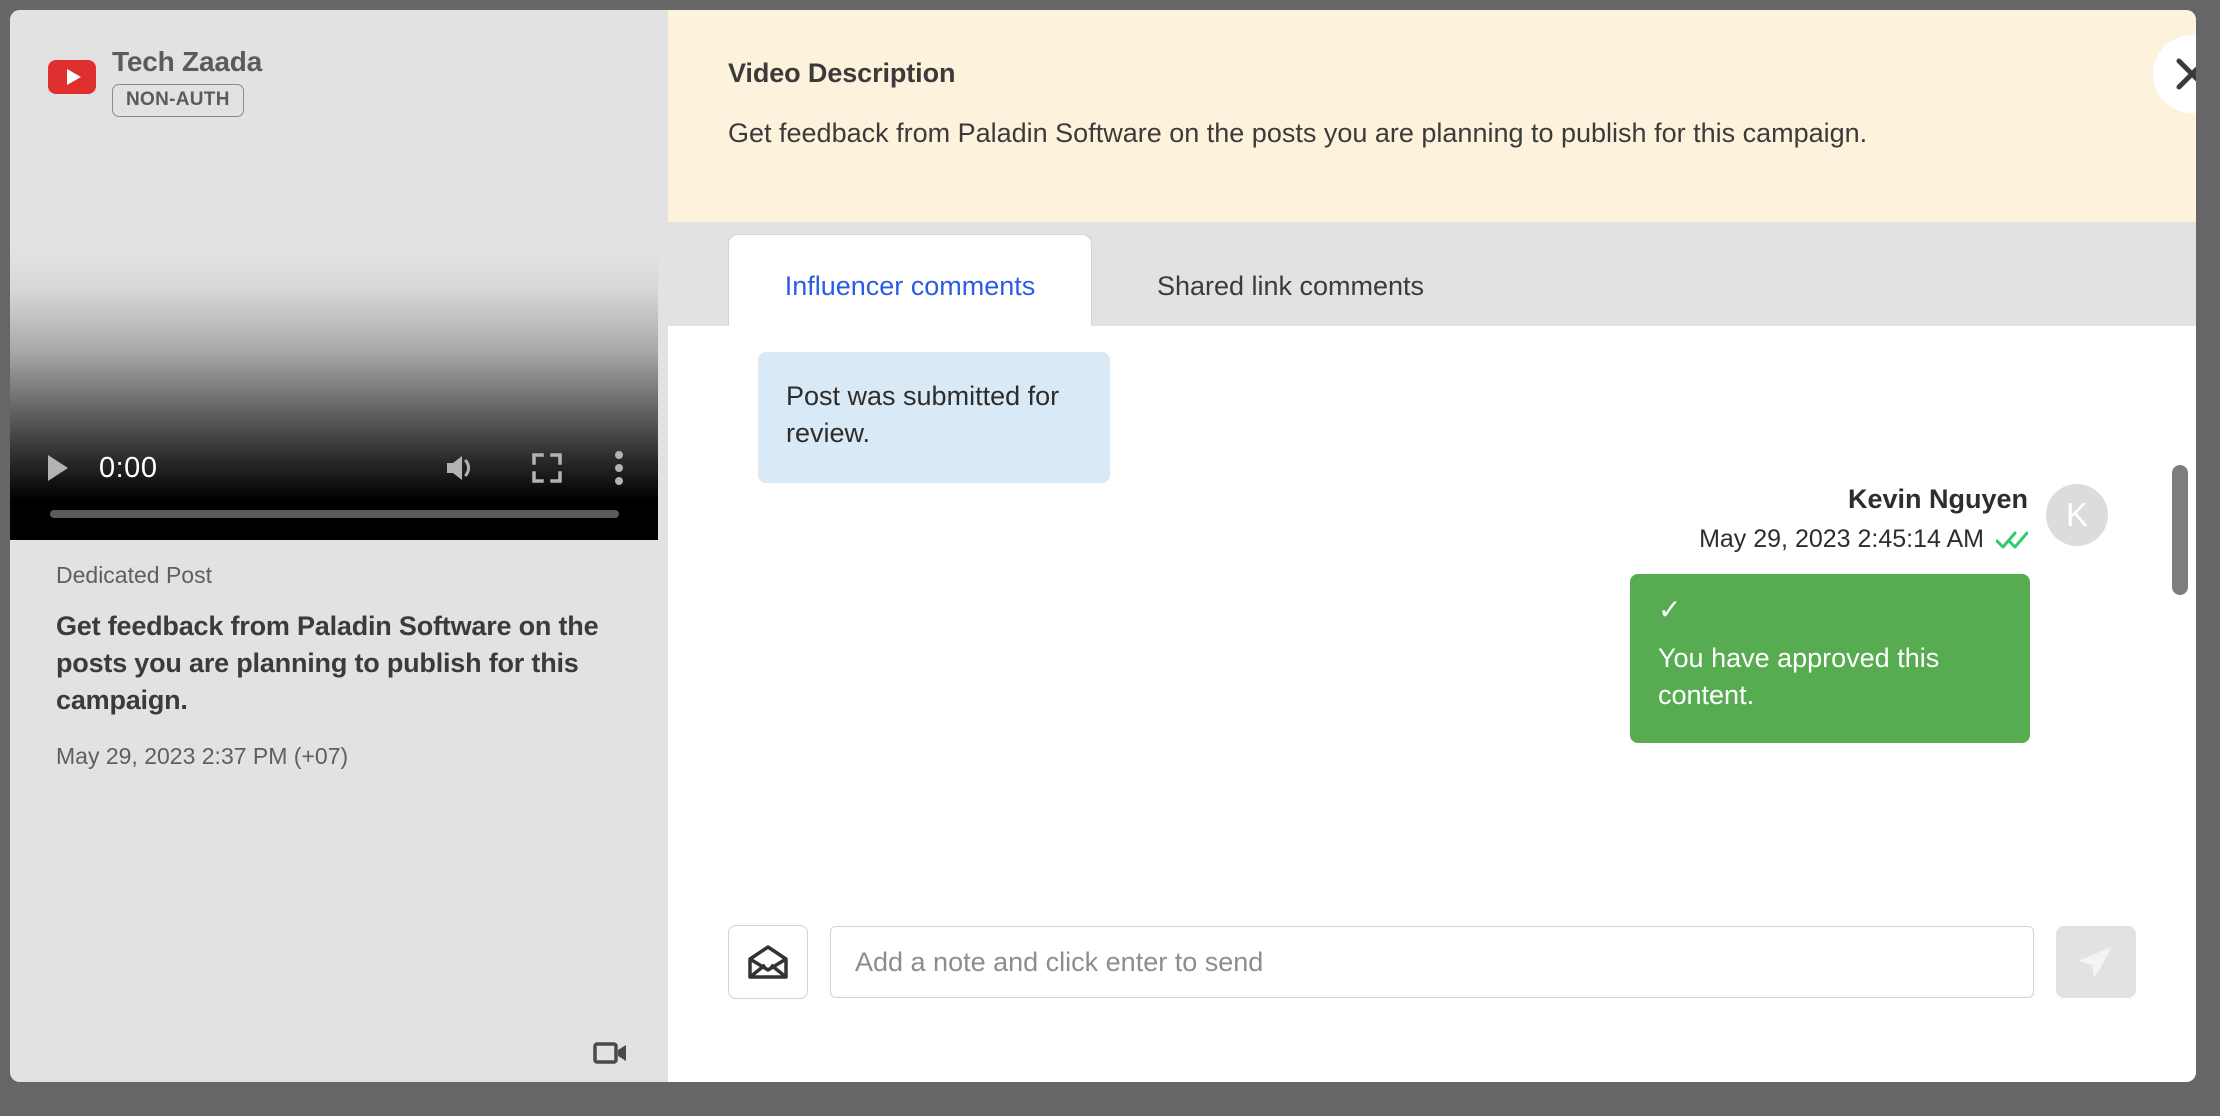 The height and width of the screenshot is (1116, 2220). I want to click on tab-influencer-comments-label: Influencer comments, so click(910, 286).